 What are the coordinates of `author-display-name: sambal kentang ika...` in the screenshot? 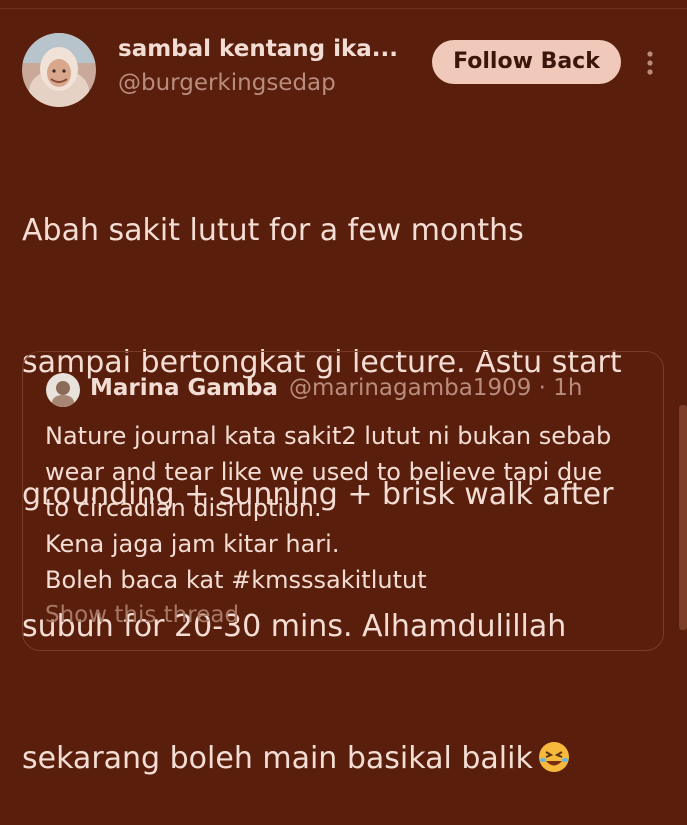 It's located at (258, 49).